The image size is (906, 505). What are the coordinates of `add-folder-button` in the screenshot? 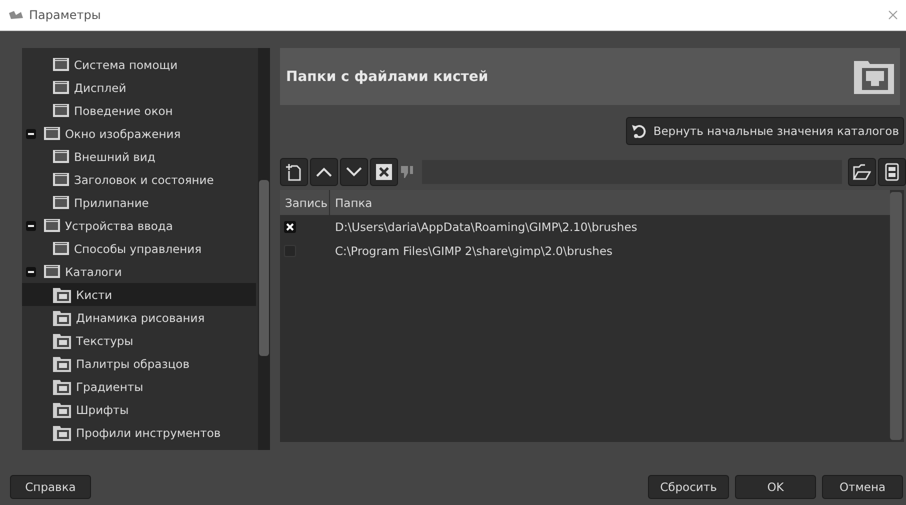 It's located at (294, 172).